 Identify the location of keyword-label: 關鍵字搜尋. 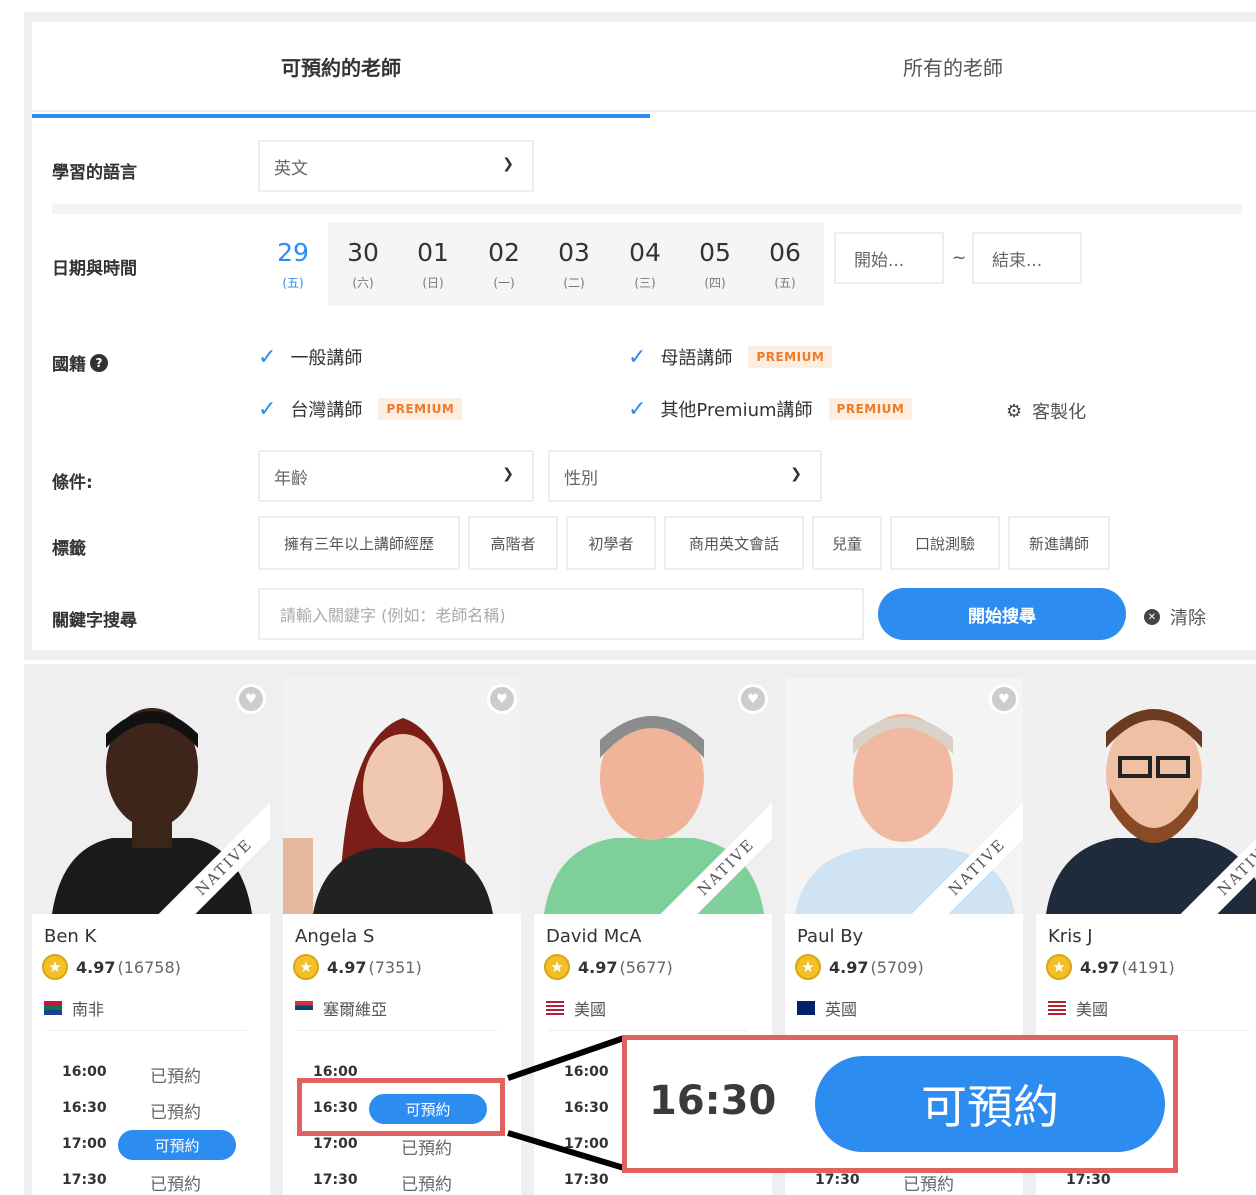
(94, 621).